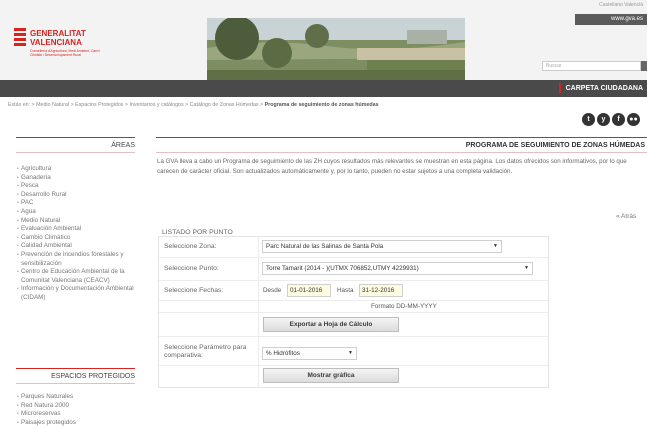  Describe the element at coordinates (82, 178) in the screenshot. I see `sidebar-item-ganaderia: Ganadería` at that location.